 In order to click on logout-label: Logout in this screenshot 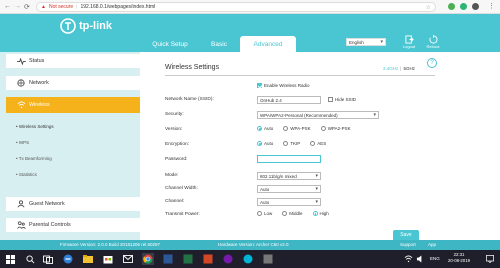, I will do `click(409, 46)`.